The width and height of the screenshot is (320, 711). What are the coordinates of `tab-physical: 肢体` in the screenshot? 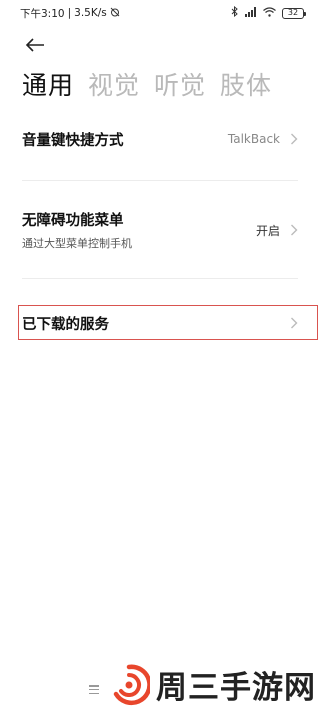 It's located at (246, 84).